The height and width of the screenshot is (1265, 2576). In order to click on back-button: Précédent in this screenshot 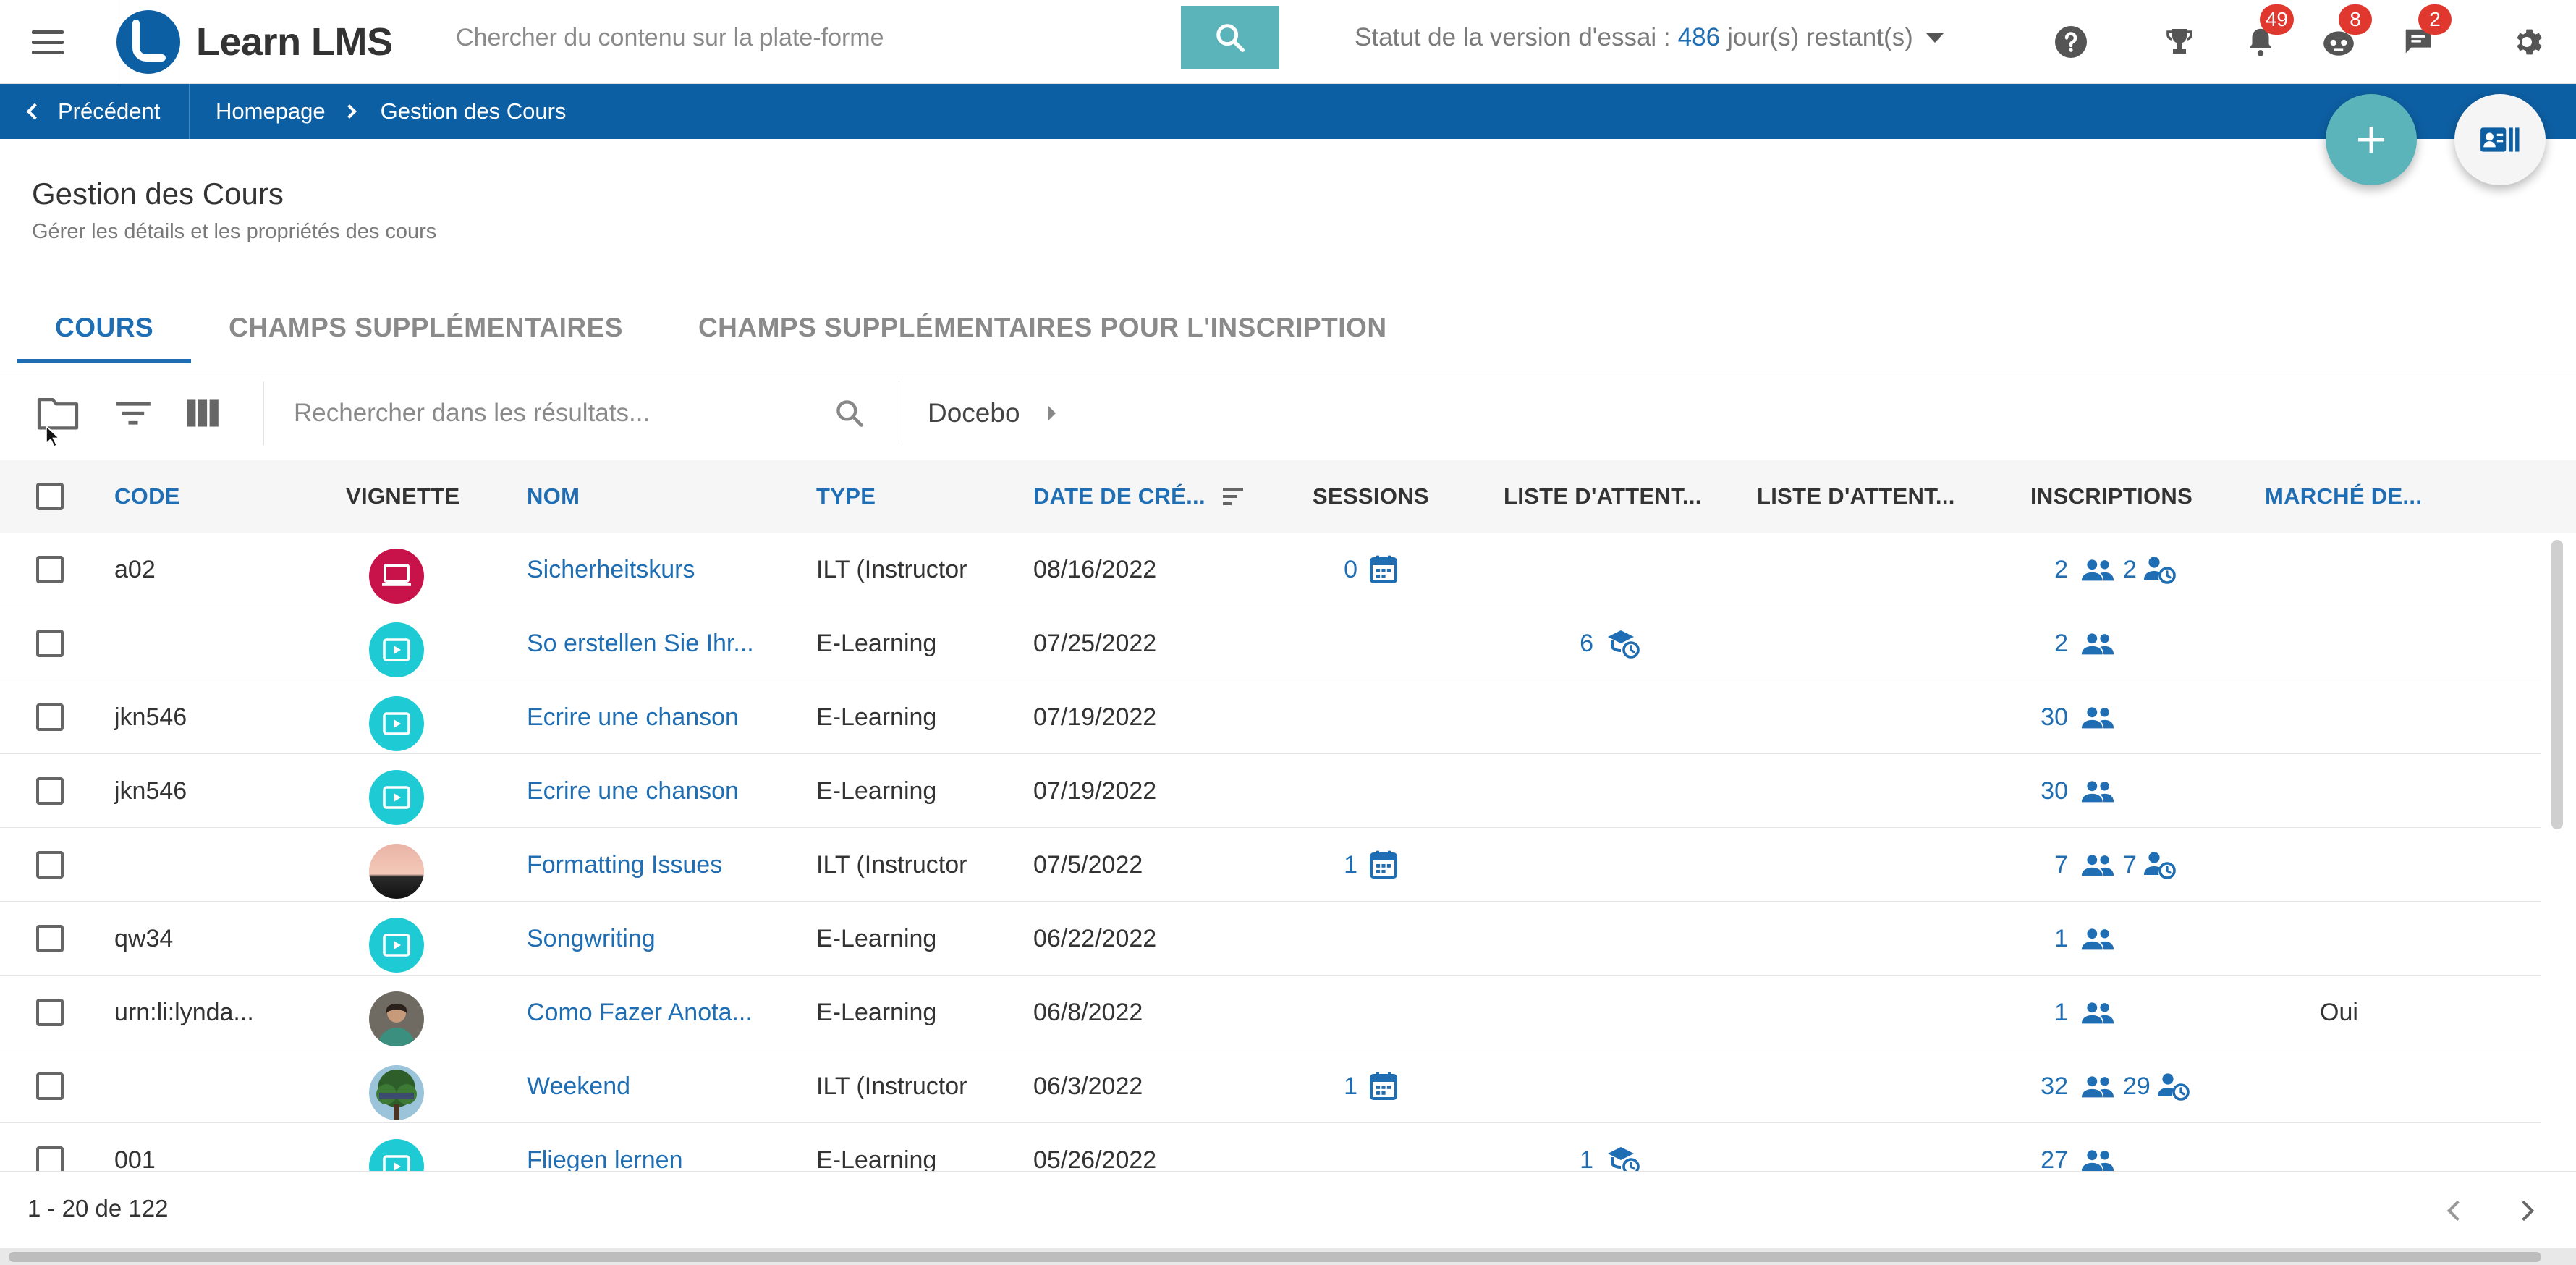, I will do `click(95, 111)`.